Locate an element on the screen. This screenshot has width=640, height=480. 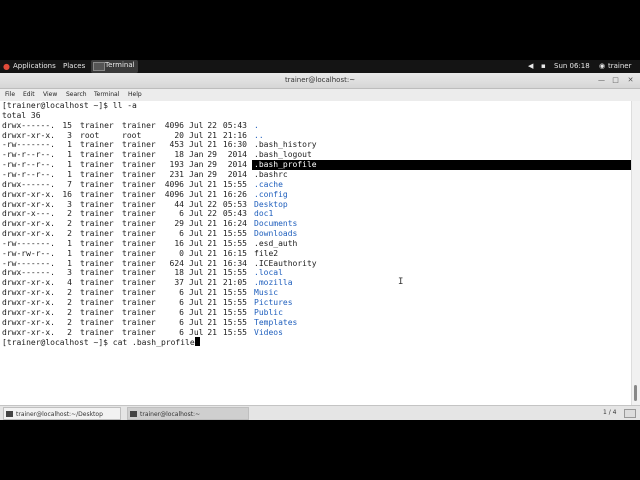
total-line: total 36 is located at coordinates (21, 115).